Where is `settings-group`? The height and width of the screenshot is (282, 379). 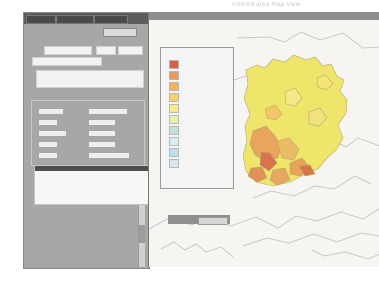 settings-group is located at coordinates (88, 133).